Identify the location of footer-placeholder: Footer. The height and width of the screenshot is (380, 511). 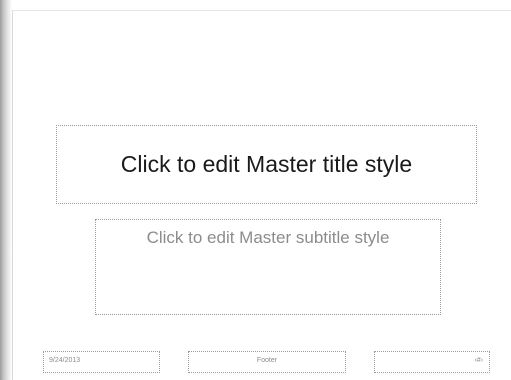
(267, 362).